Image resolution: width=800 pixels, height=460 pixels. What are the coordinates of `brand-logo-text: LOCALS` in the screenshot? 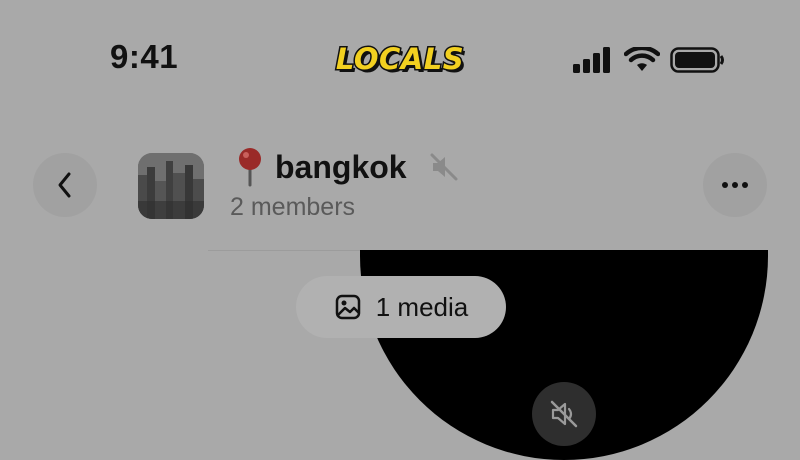 It's located at (399, 59).